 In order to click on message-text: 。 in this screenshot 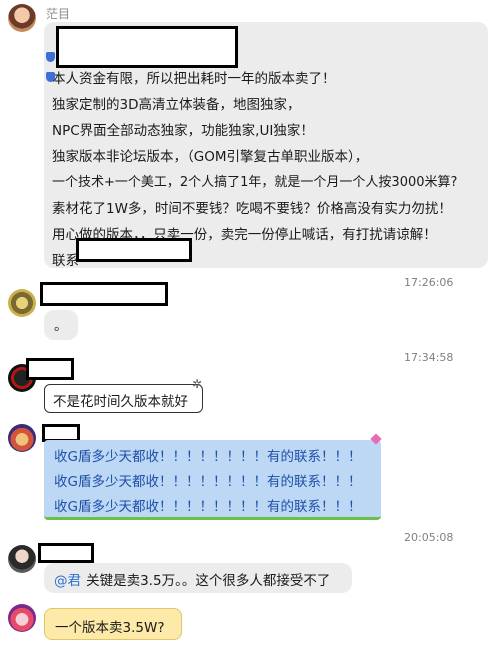, I will do `click(61, 326)`.